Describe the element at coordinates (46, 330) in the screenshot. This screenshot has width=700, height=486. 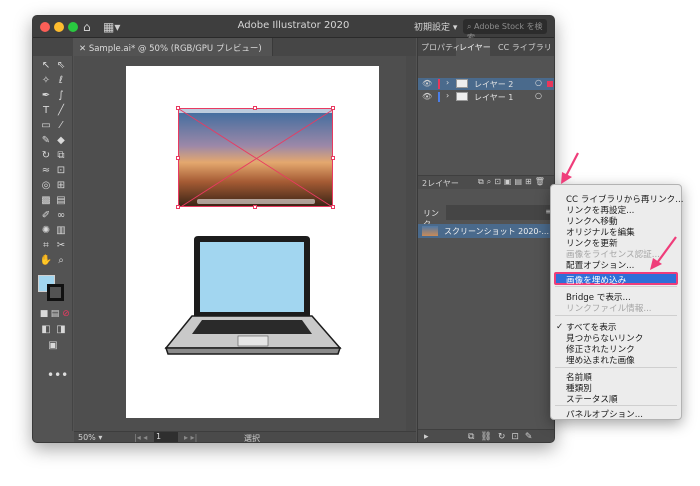
I see `draw-mode-icon: ◧` at that location.